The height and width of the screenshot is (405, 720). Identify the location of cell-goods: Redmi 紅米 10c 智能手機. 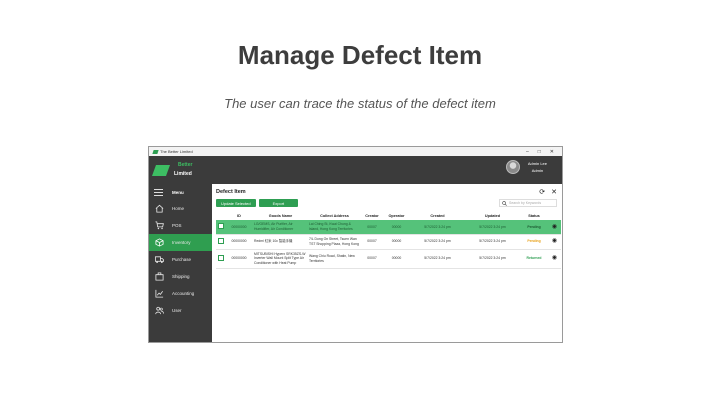
(280, 242).